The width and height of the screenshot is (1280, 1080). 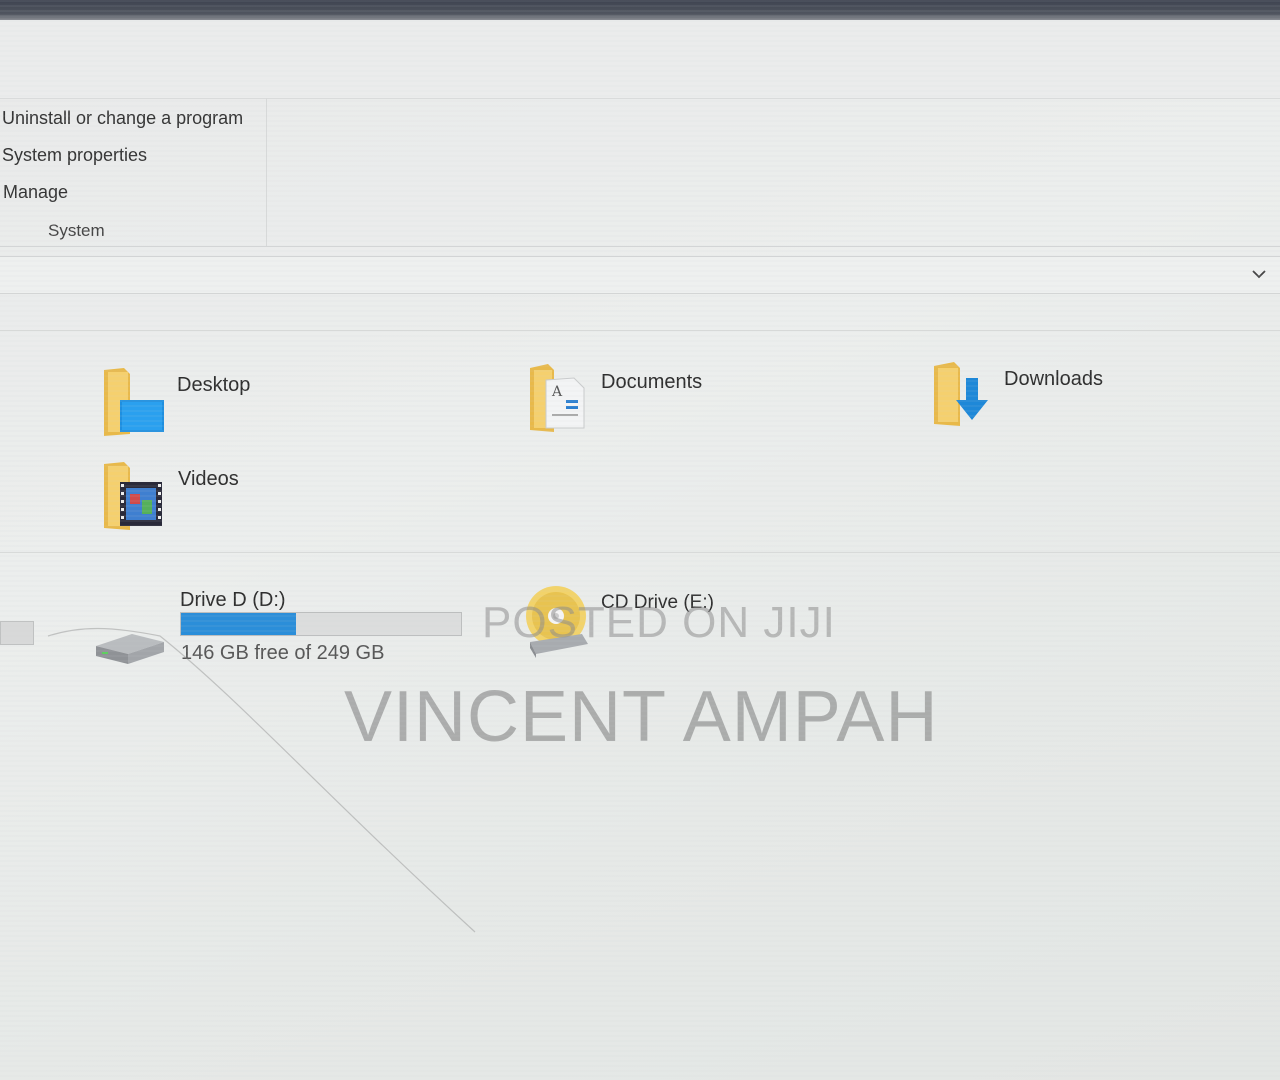 What do you see at coordinates (133, 496) in the screenshot?
I see `videos-folder-icon` at bounding box center [133, 496].